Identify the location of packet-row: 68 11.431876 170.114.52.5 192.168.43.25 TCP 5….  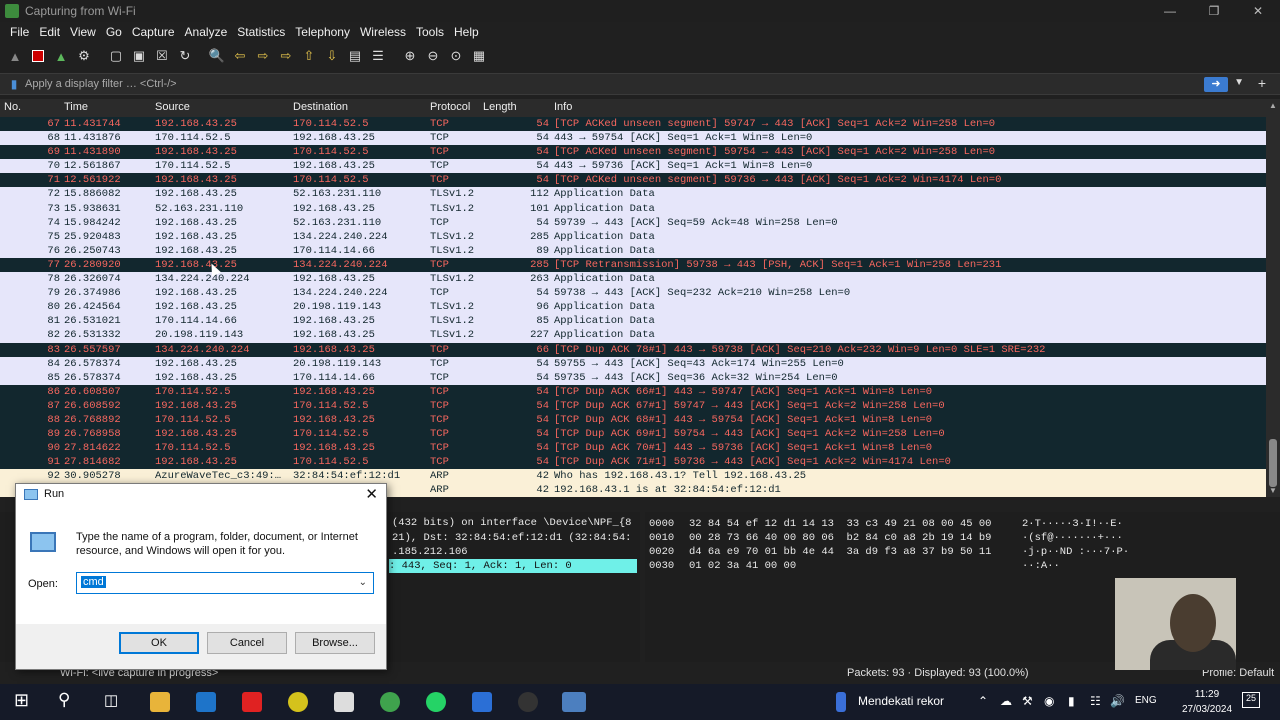
(633, 138).